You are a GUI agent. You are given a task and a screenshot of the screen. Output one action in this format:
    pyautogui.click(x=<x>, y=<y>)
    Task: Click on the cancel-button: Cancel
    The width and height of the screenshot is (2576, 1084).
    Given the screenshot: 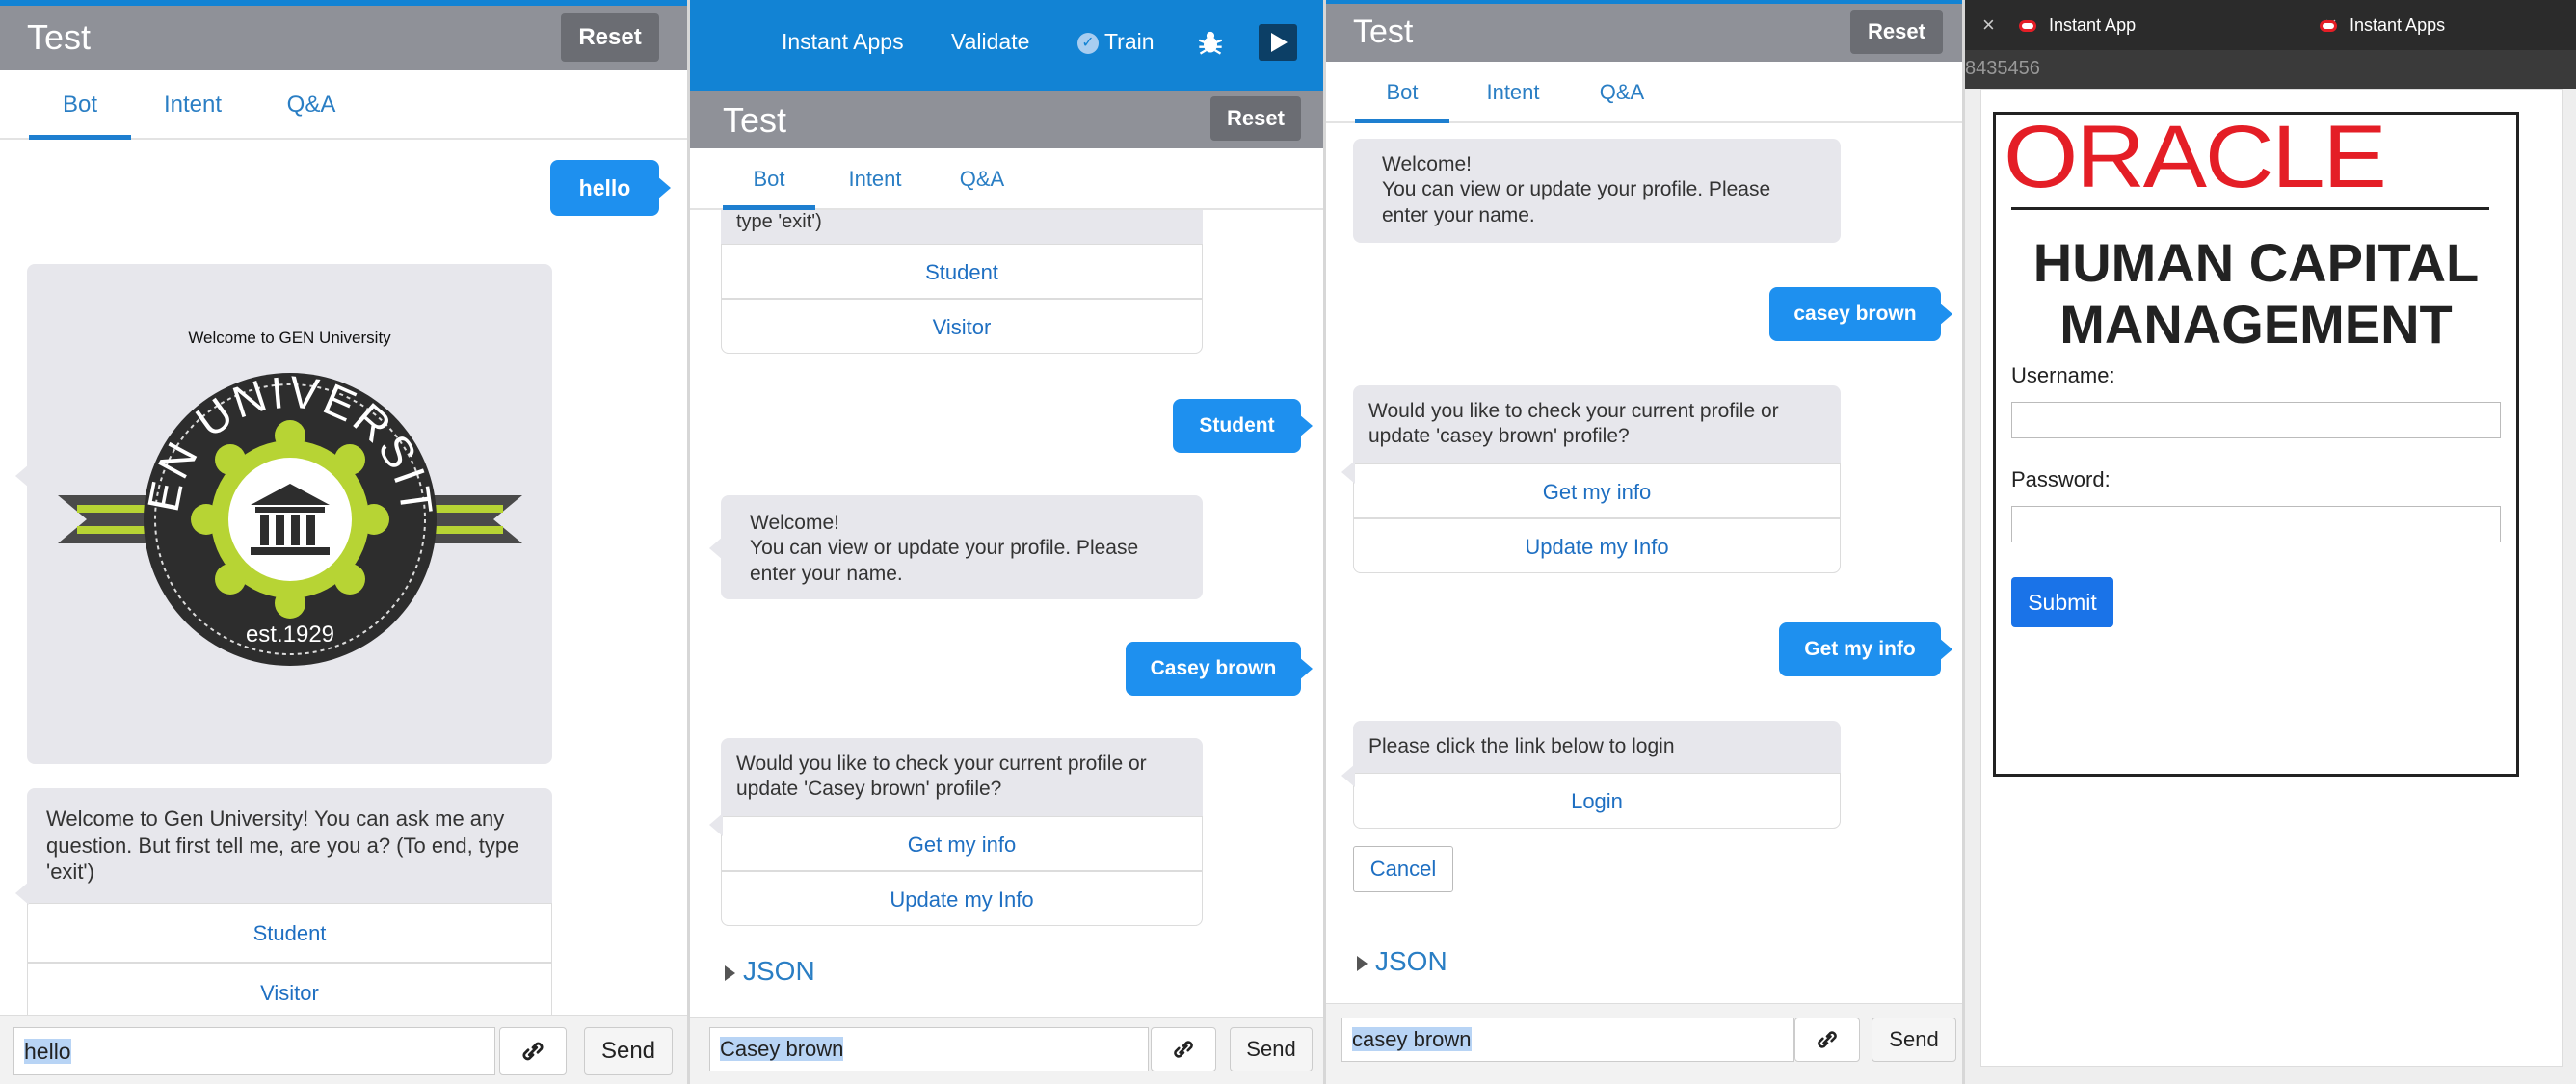 What is the action you would take?
    pyautogui.click(x=1403, y=869)
    